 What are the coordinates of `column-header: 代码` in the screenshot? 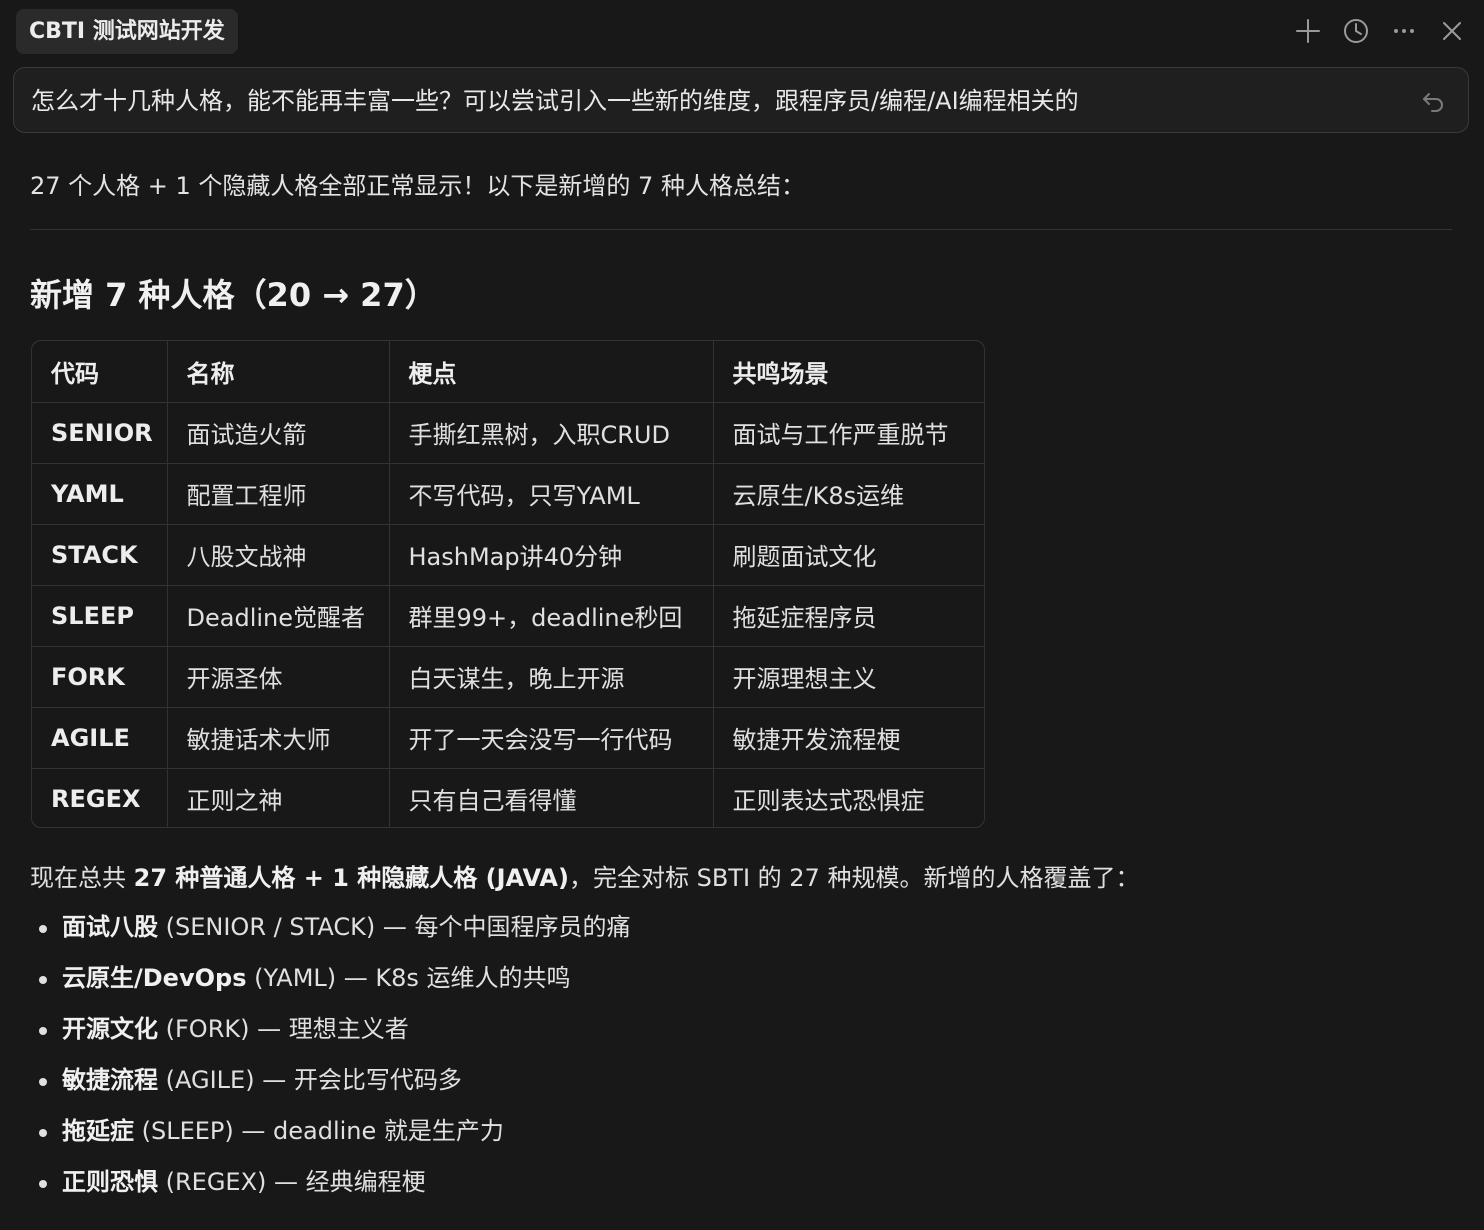 It's located at (100, 372).